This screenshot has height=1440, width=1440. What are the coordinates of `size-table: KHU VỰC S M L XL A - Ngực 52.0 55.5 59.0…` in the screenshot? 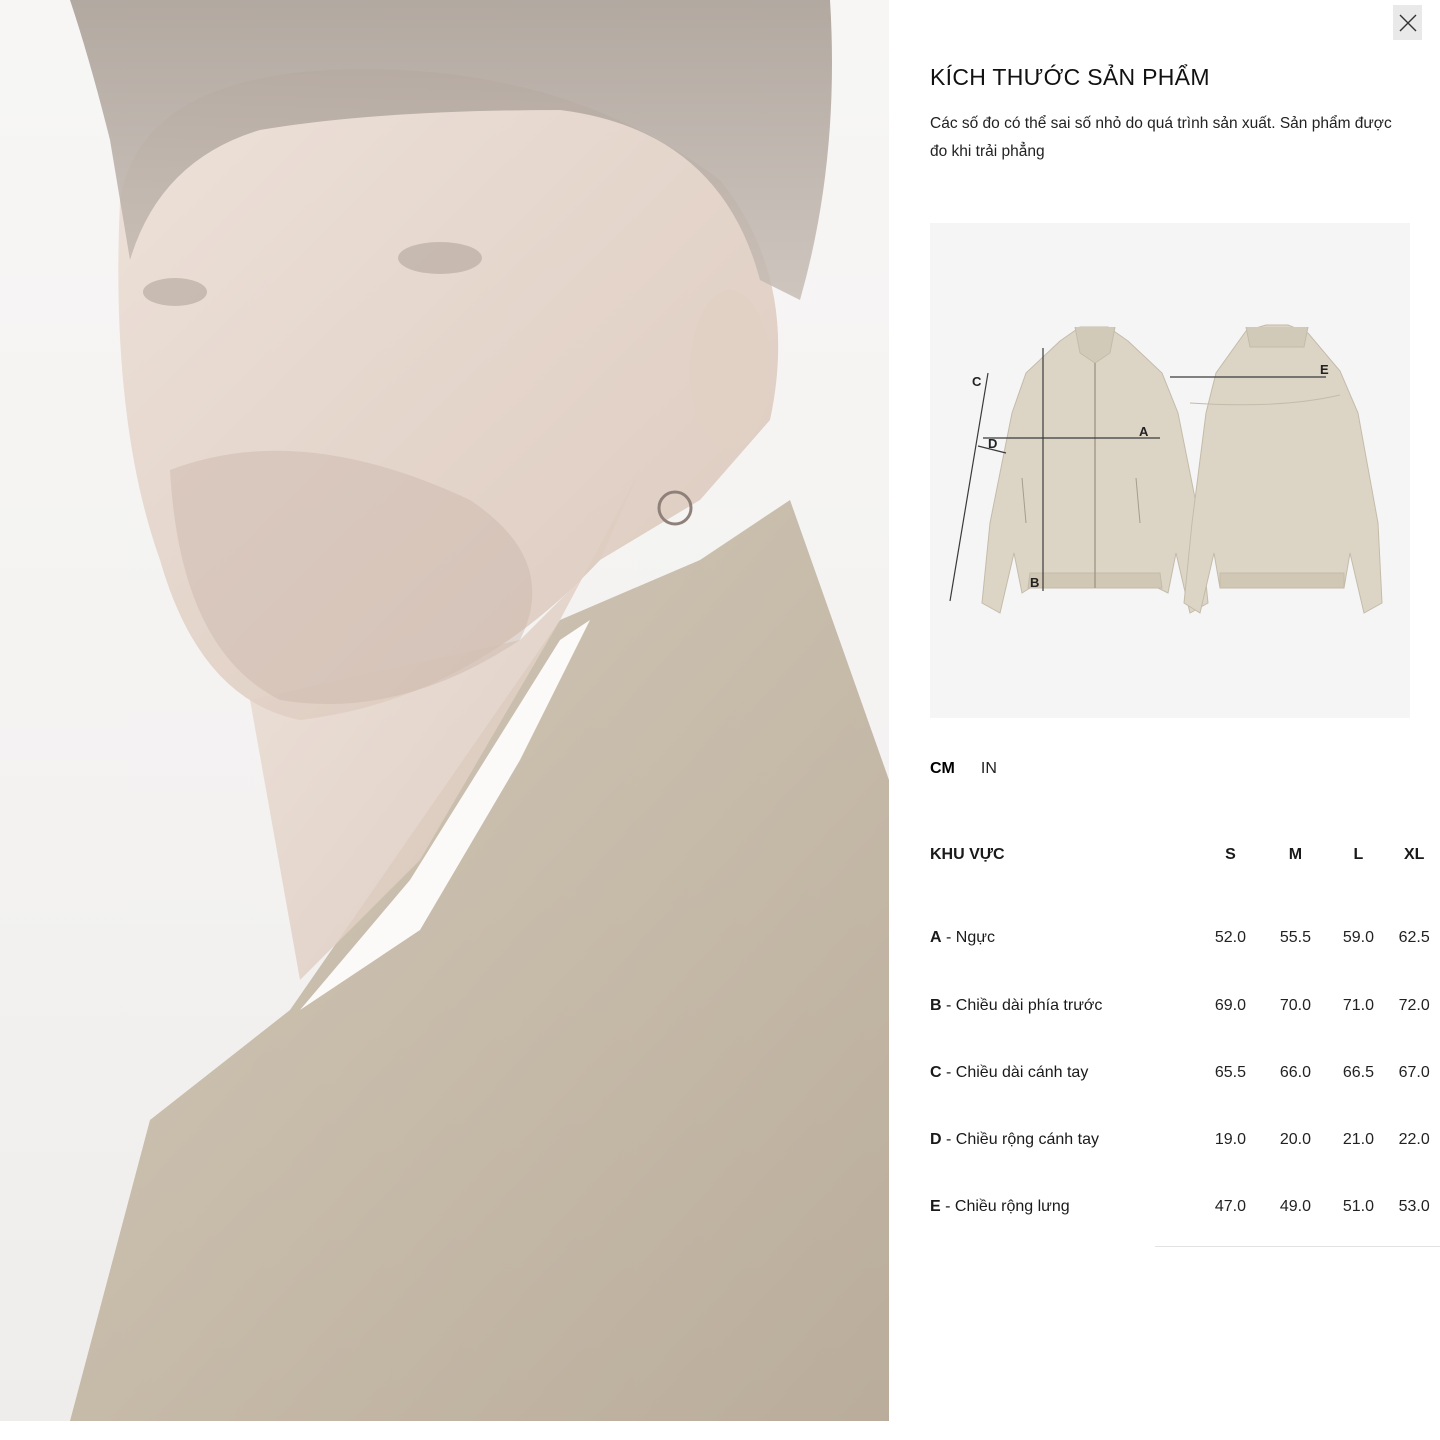 It's located at (1185, 1040).